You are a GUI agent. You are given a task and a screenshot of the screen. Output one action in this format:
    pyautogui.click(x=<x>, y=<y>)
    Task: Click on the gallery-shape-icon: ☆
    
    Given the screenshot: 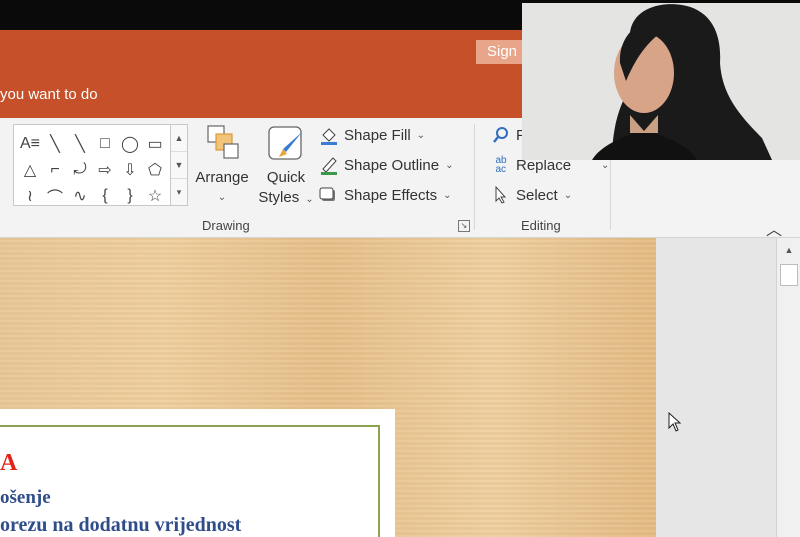 What is the action you would take?
    pyautogui.click(x=155, y=196)
    